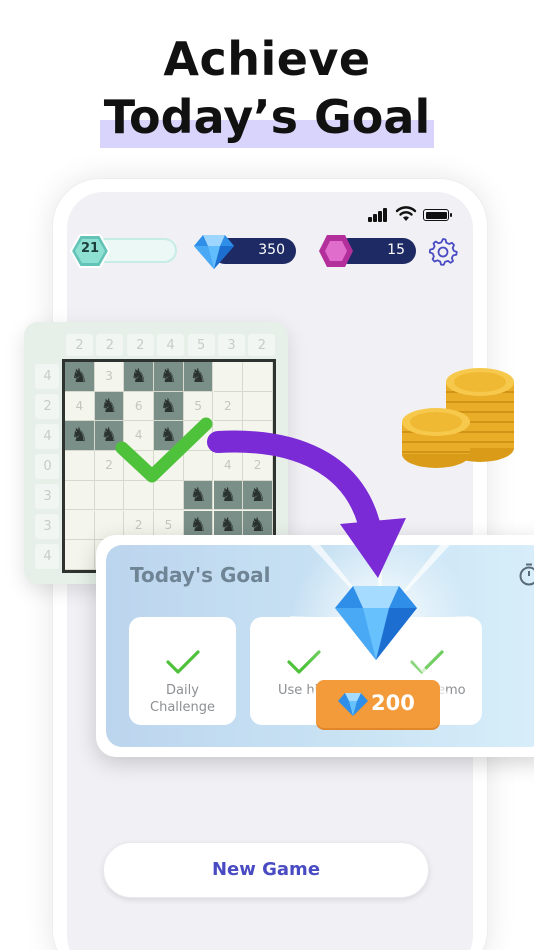  Describe the element at coordinates (183, 662) in the screenshot. I see `check-icon` at that location.